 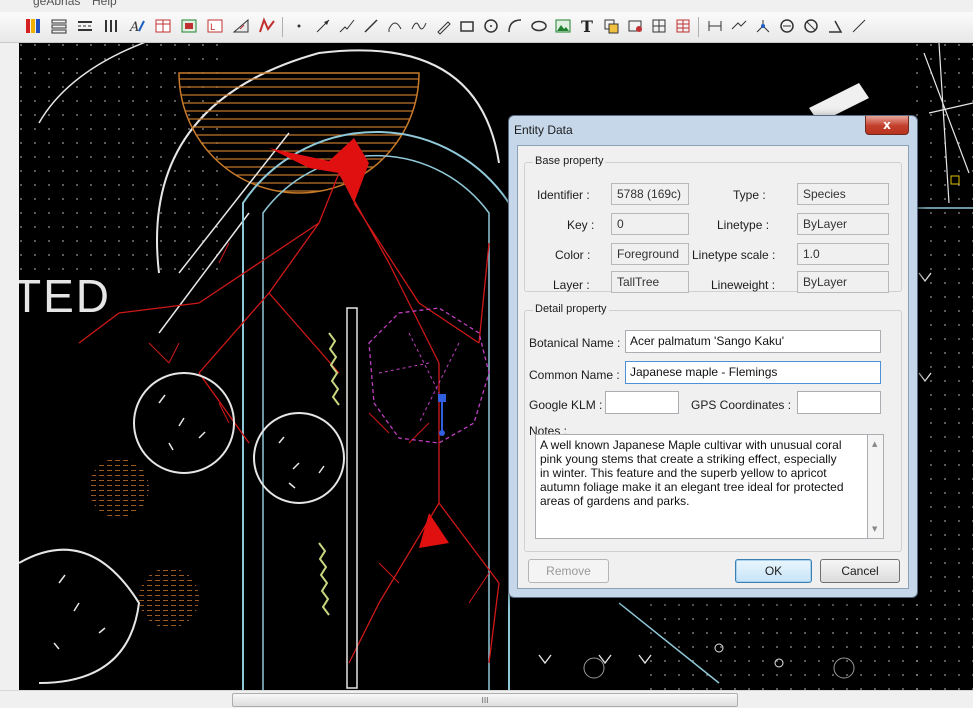 I want to click on circle-icon, so click(x=491, y=26).